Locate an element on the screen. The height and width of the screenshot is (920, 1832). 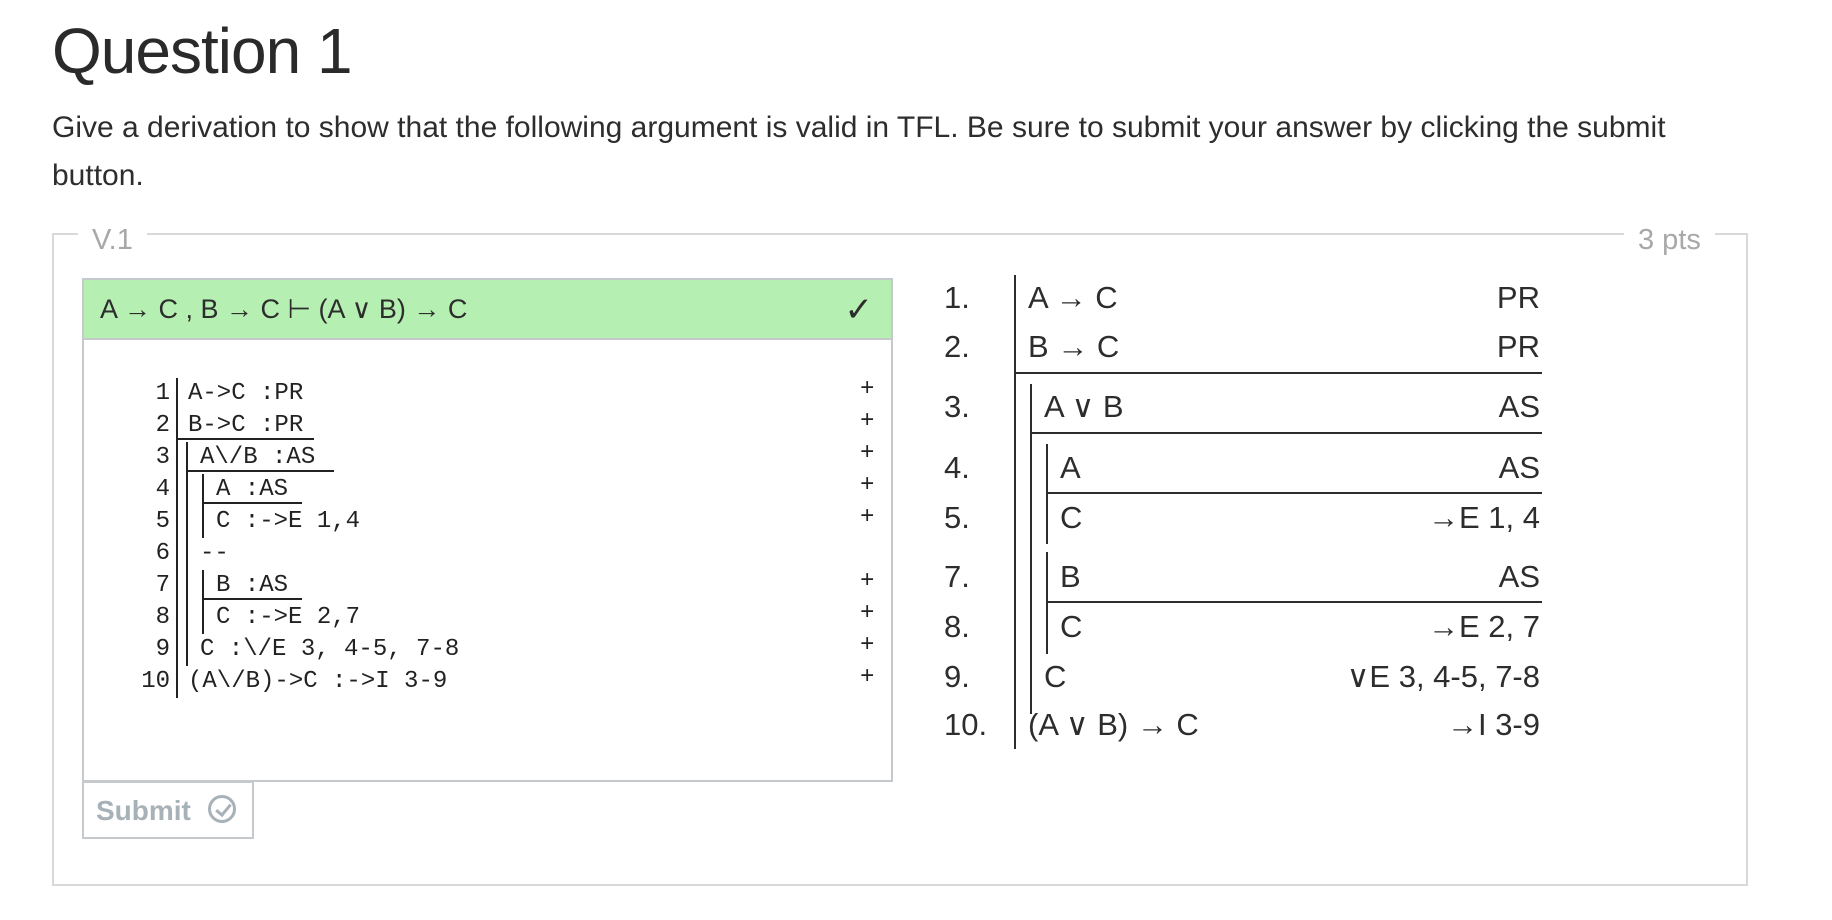
line-number: 10 is located at coordinates (155, 681).